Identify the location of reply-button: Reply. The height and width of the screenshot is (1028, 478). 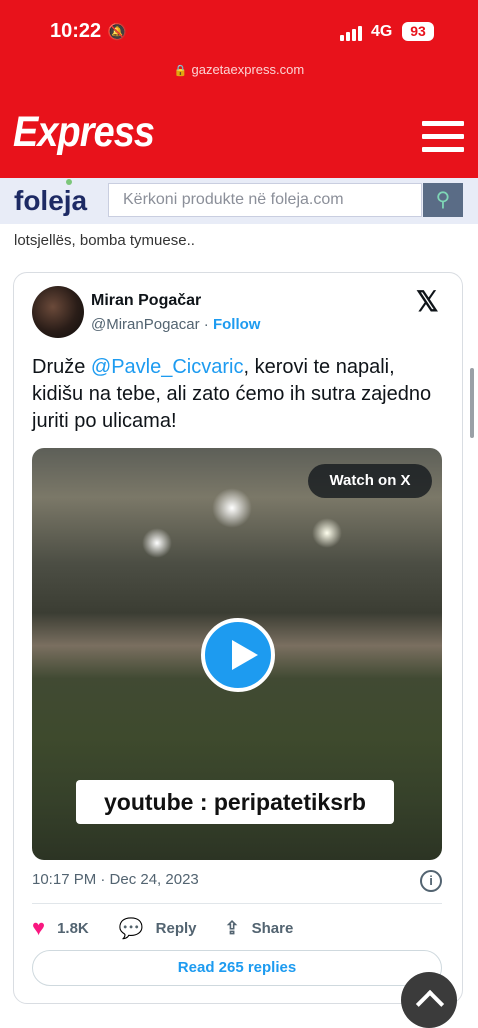
(176, 928).